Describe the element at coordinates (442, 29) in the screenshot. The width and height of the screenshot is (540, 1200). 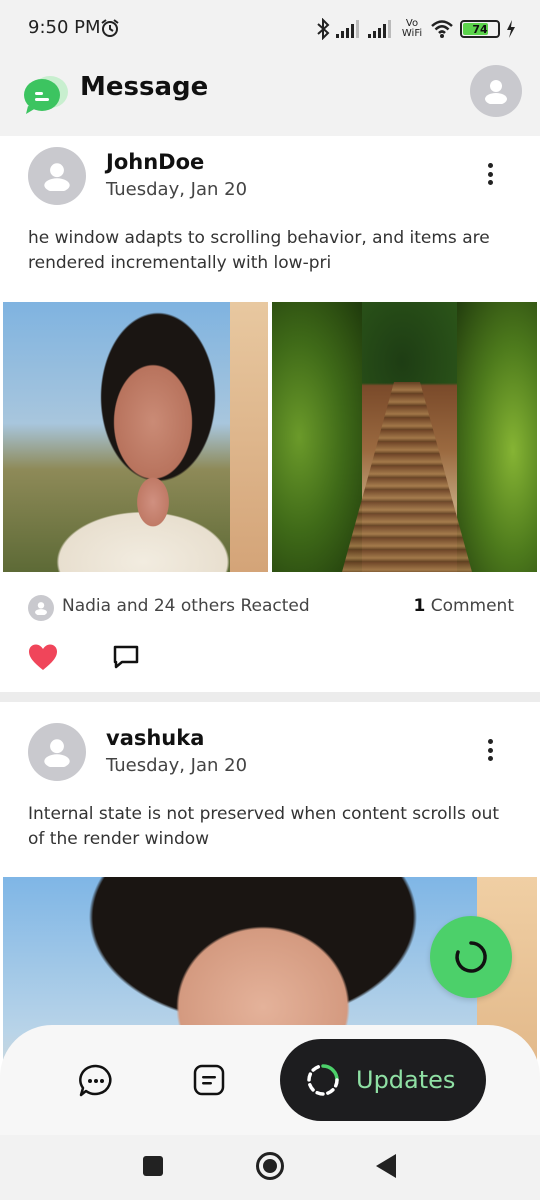
I see `wifi-icon` at that location.